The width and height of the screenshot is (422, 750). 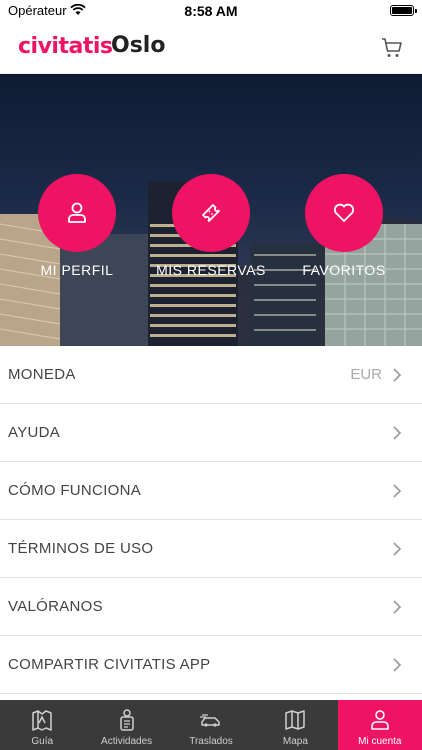 I want to click on heart-icon, so click(x=344, y=212).